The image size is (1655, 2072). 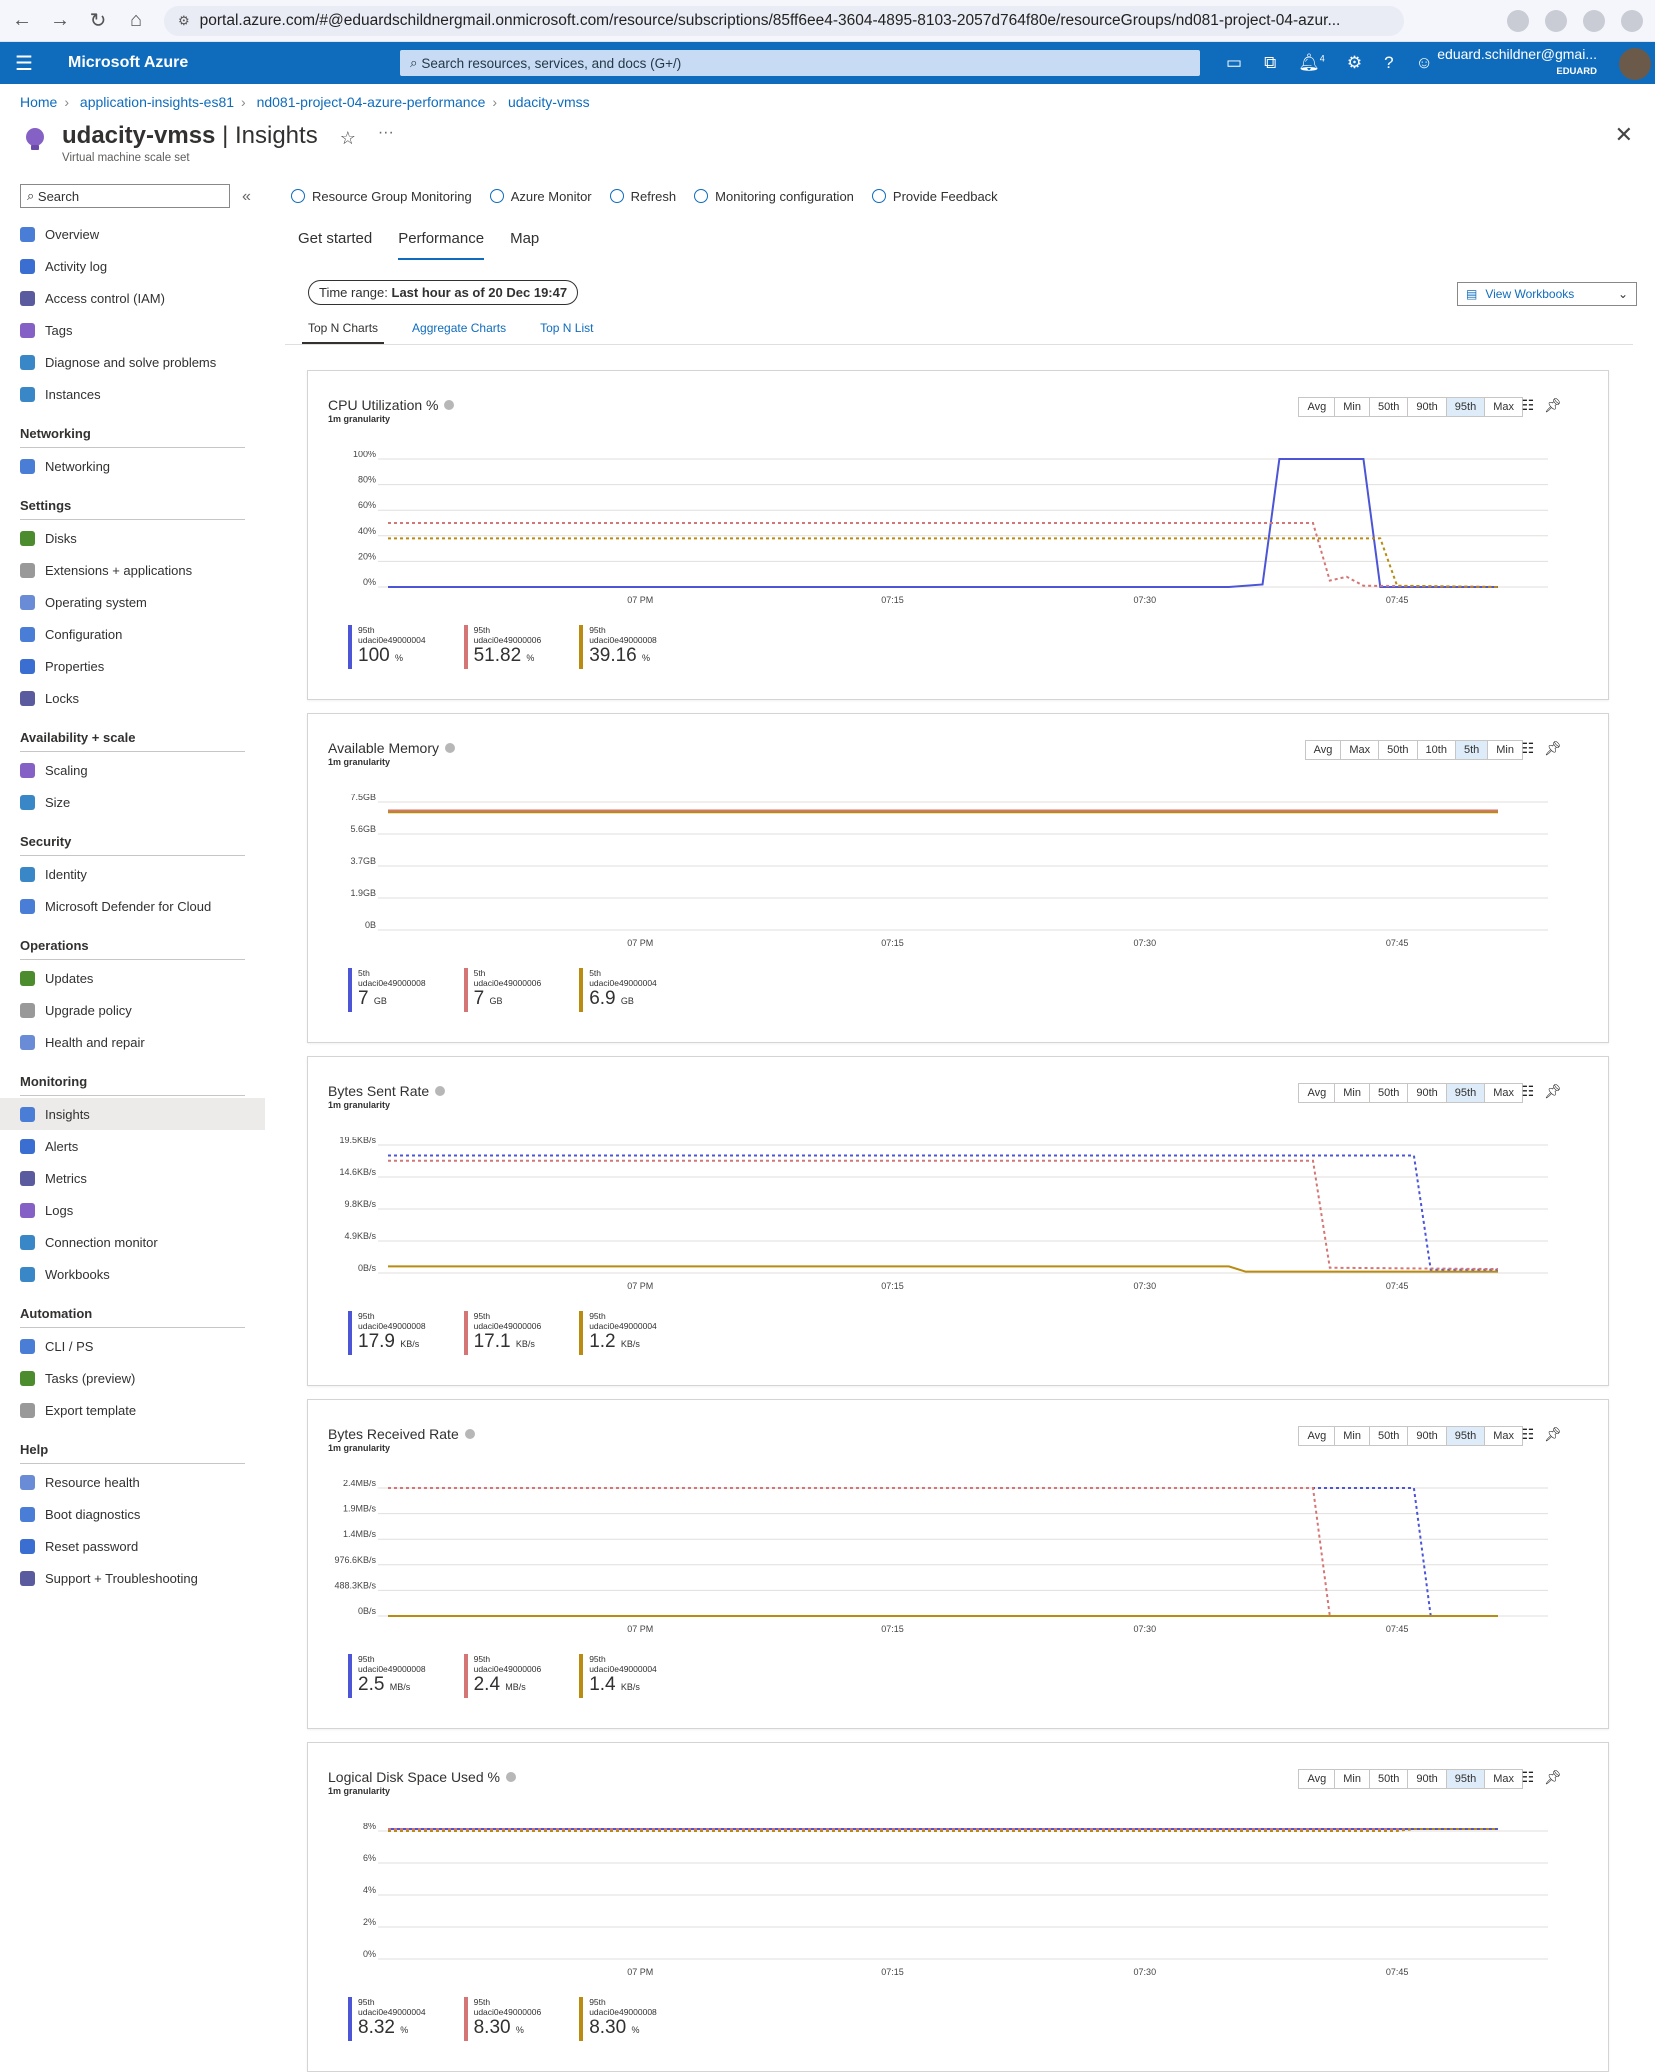 I want to click on close-icon: ✕, so click(x=1624, y=135).